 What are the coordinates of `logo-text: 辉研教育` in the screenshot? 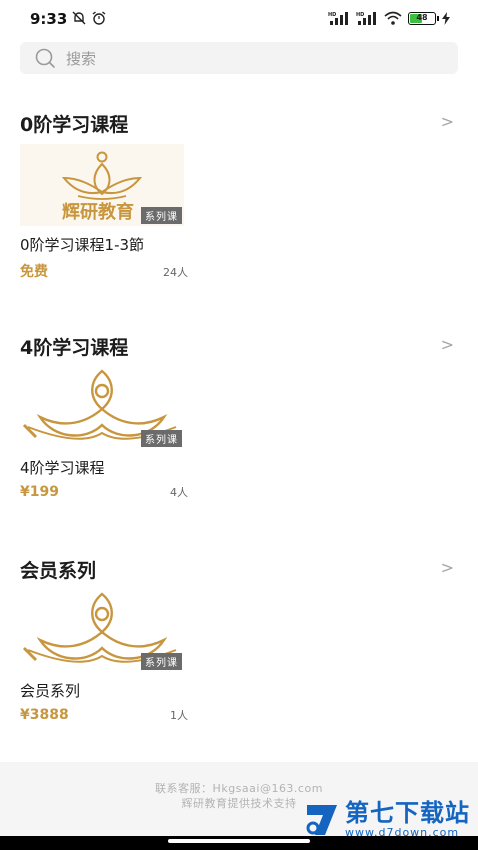 It's located at (98, 212).